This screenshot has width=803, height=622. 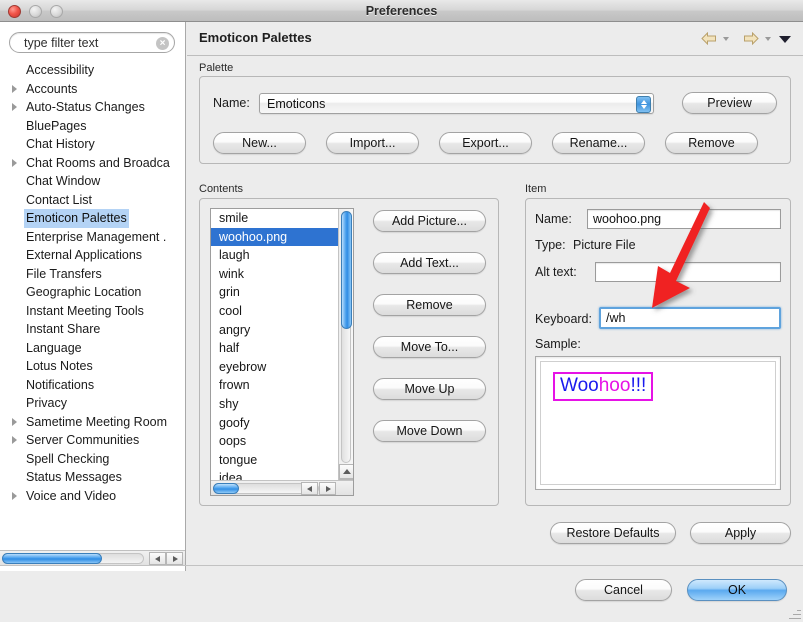 I want to click on sidebar-item-external-applications: External Applications, so click(x=92, y=255).